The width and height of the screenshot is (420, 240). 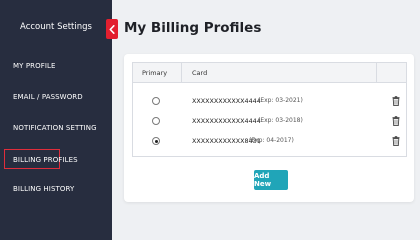 I want to click on card-expiry: (Exp: 03-2018), so click(x=280, y=120).